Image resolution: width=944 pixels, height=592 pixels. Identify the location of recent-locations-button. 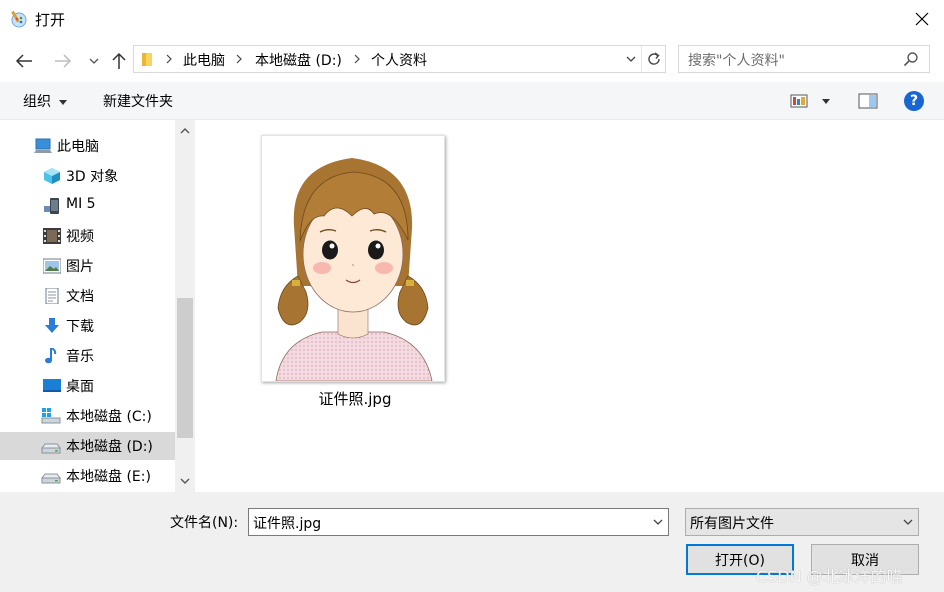
(94, 61).